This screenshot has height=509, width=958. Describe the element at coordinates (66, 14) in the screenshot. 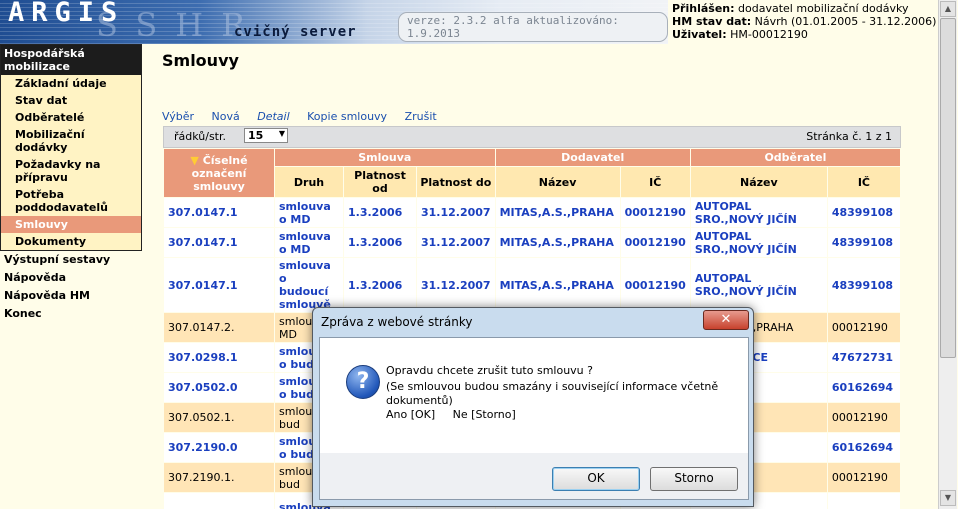

I see `logo-text: ARGIS` at that location.